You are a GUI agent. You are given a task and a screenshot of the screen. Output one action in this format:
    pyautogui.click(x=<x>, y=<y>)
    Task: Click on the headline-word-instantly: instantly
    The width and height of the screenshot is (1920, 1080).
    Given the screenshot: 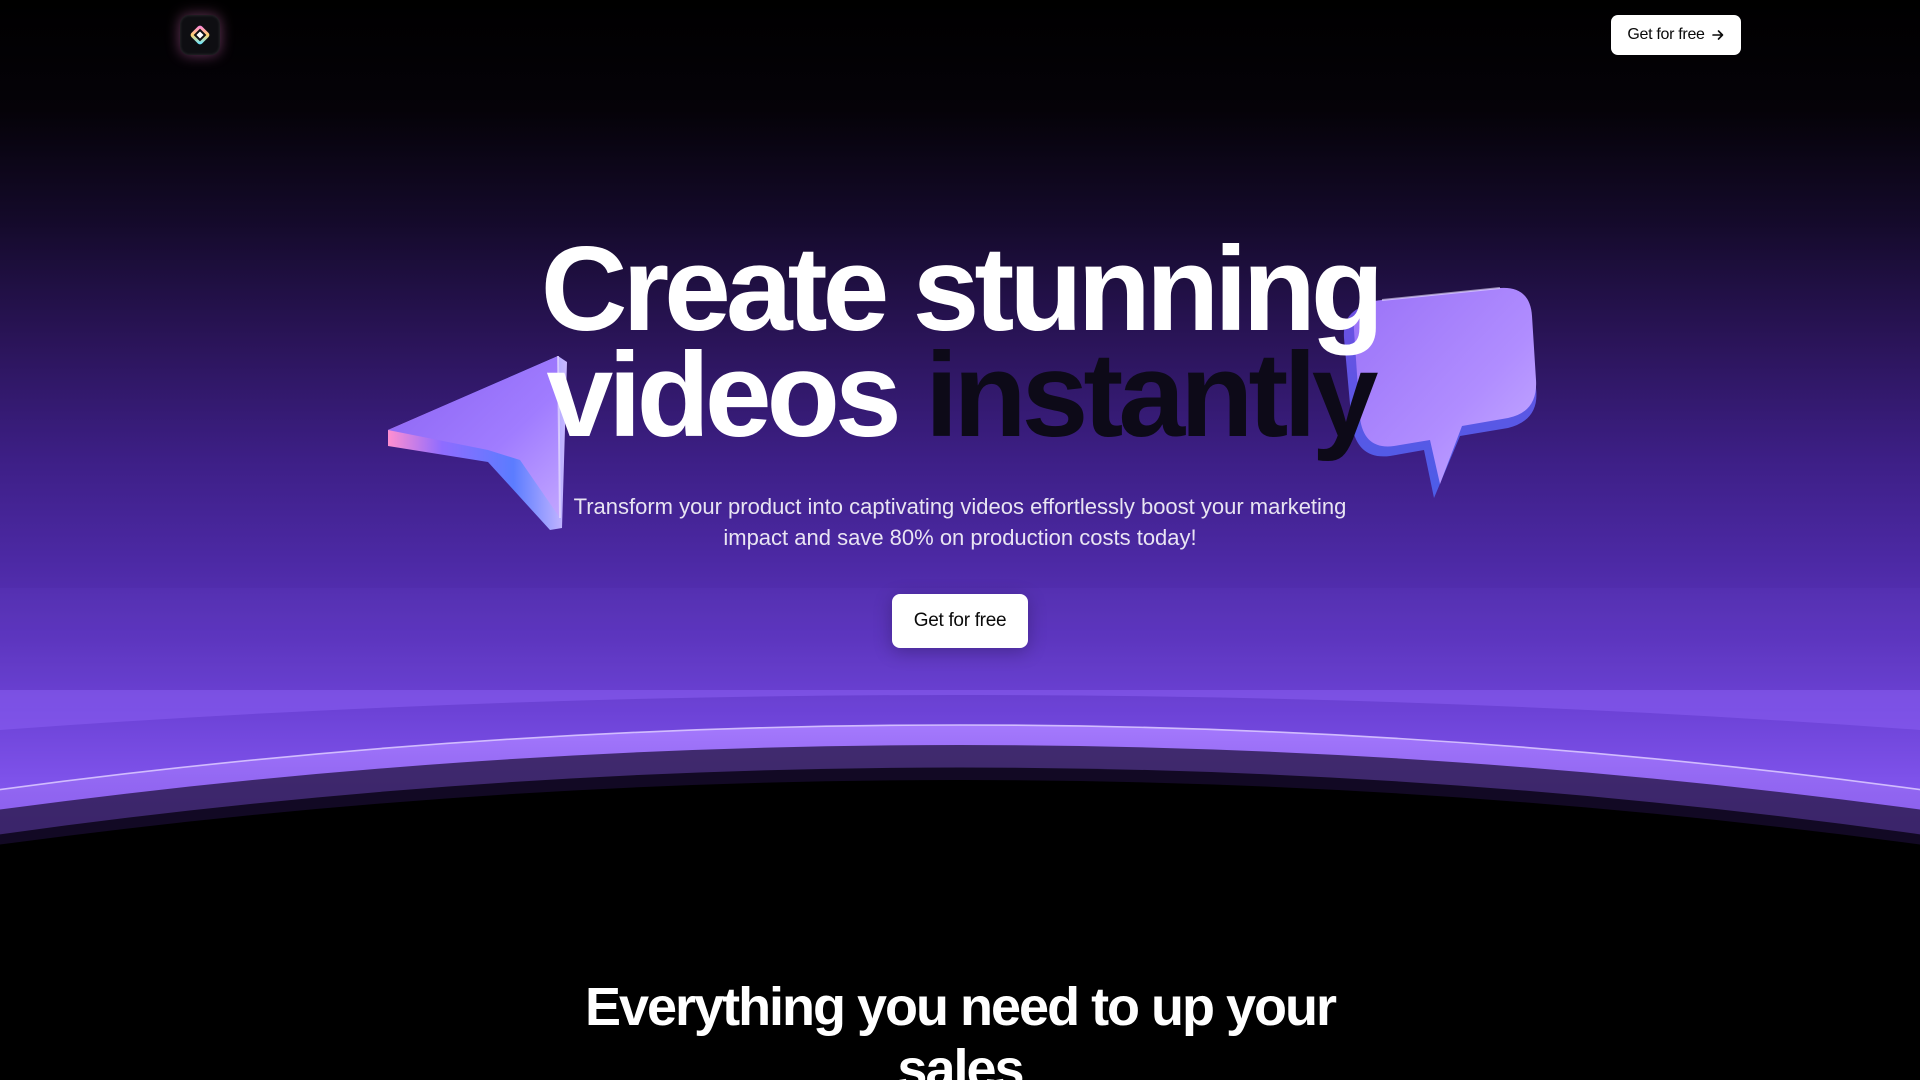 What is the action you would take?
    pyautogui.click(x=1151, y=395)
    